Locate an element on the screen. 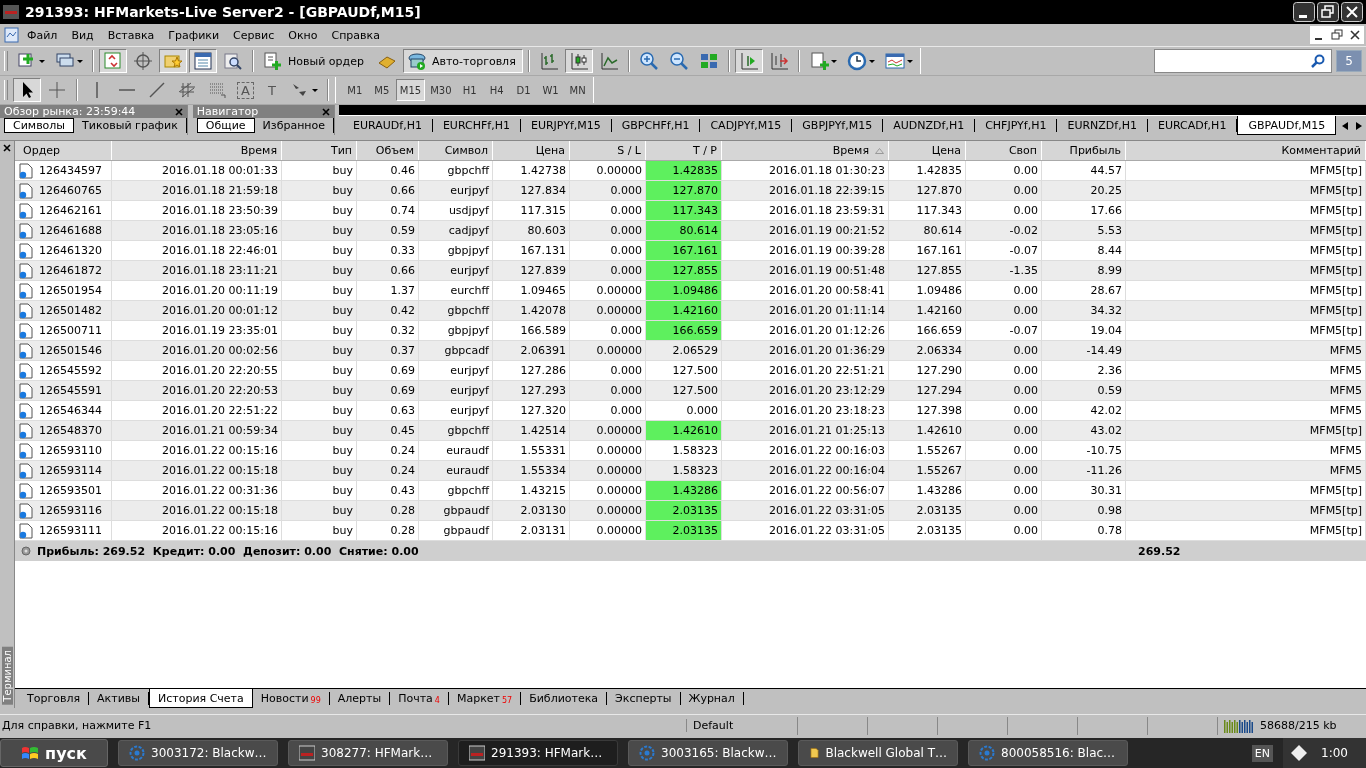  tab: Маркет 57 is located at coordinates (485, 698).